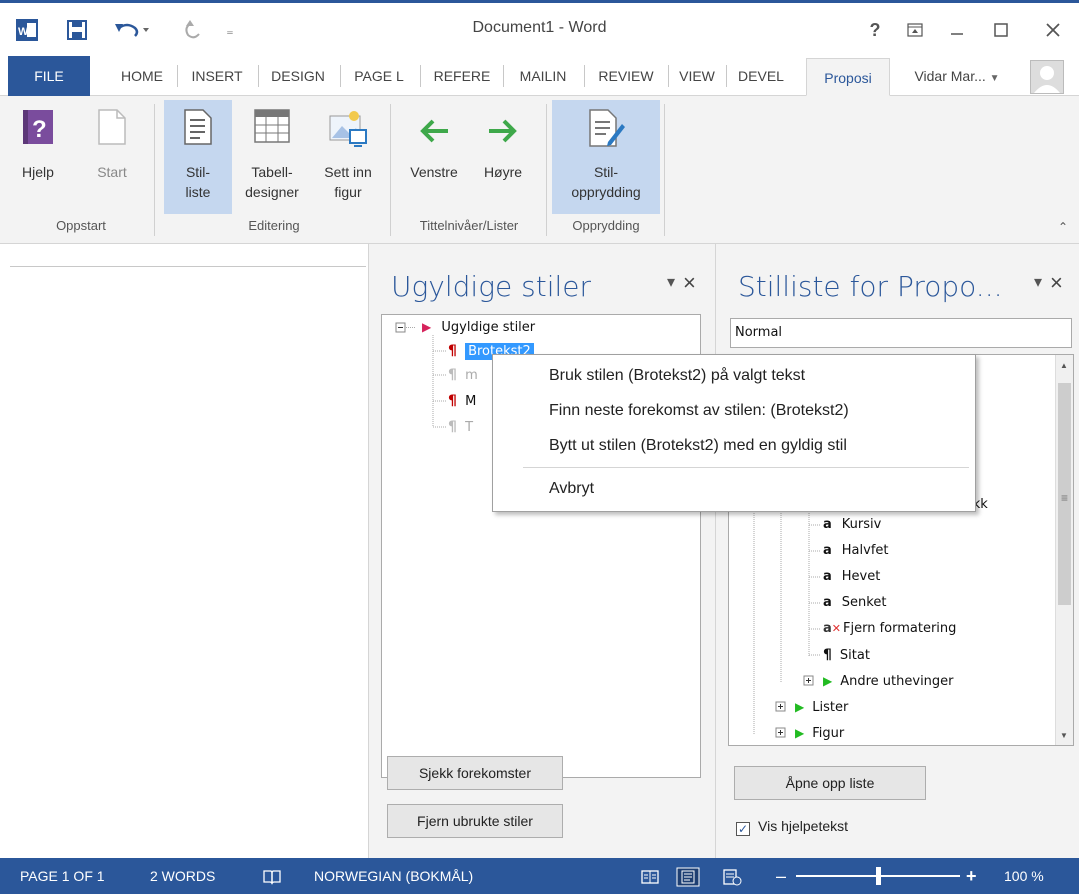  Describe the element at coordinates (188, 266) in the screenshot. I see `page-edge` at that location.